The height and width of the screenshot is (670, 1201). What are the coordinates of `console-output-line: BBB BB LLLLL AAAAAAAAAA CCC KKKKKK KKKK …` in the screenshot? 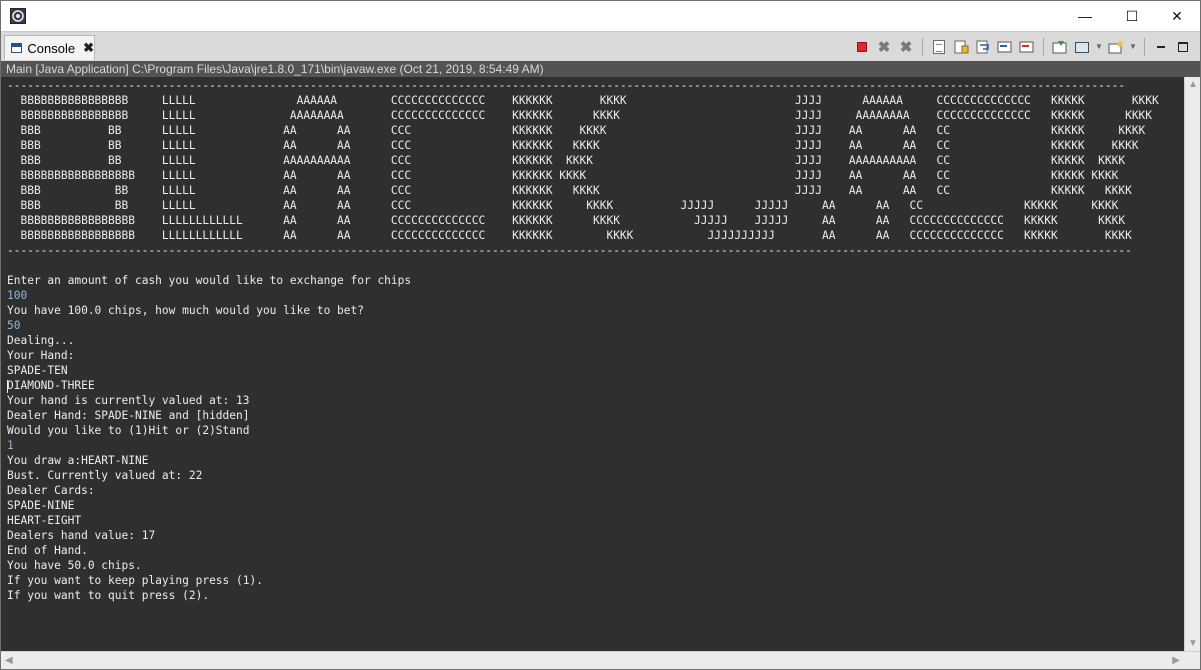 It's located at (566, 160).